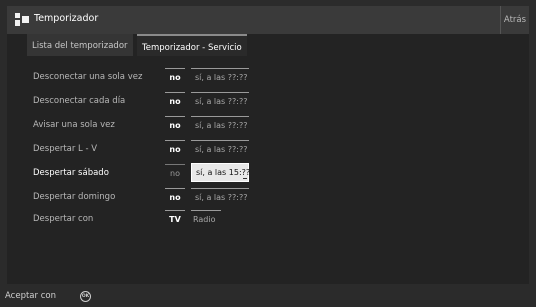 This screenshot has width=536, height=307. What do you see at coordinates (268, 150) in the screenshot?
I see `row-despertar-l-v: Despertar L - V no sí, a las ??:??` at bounding box center [268, 150].